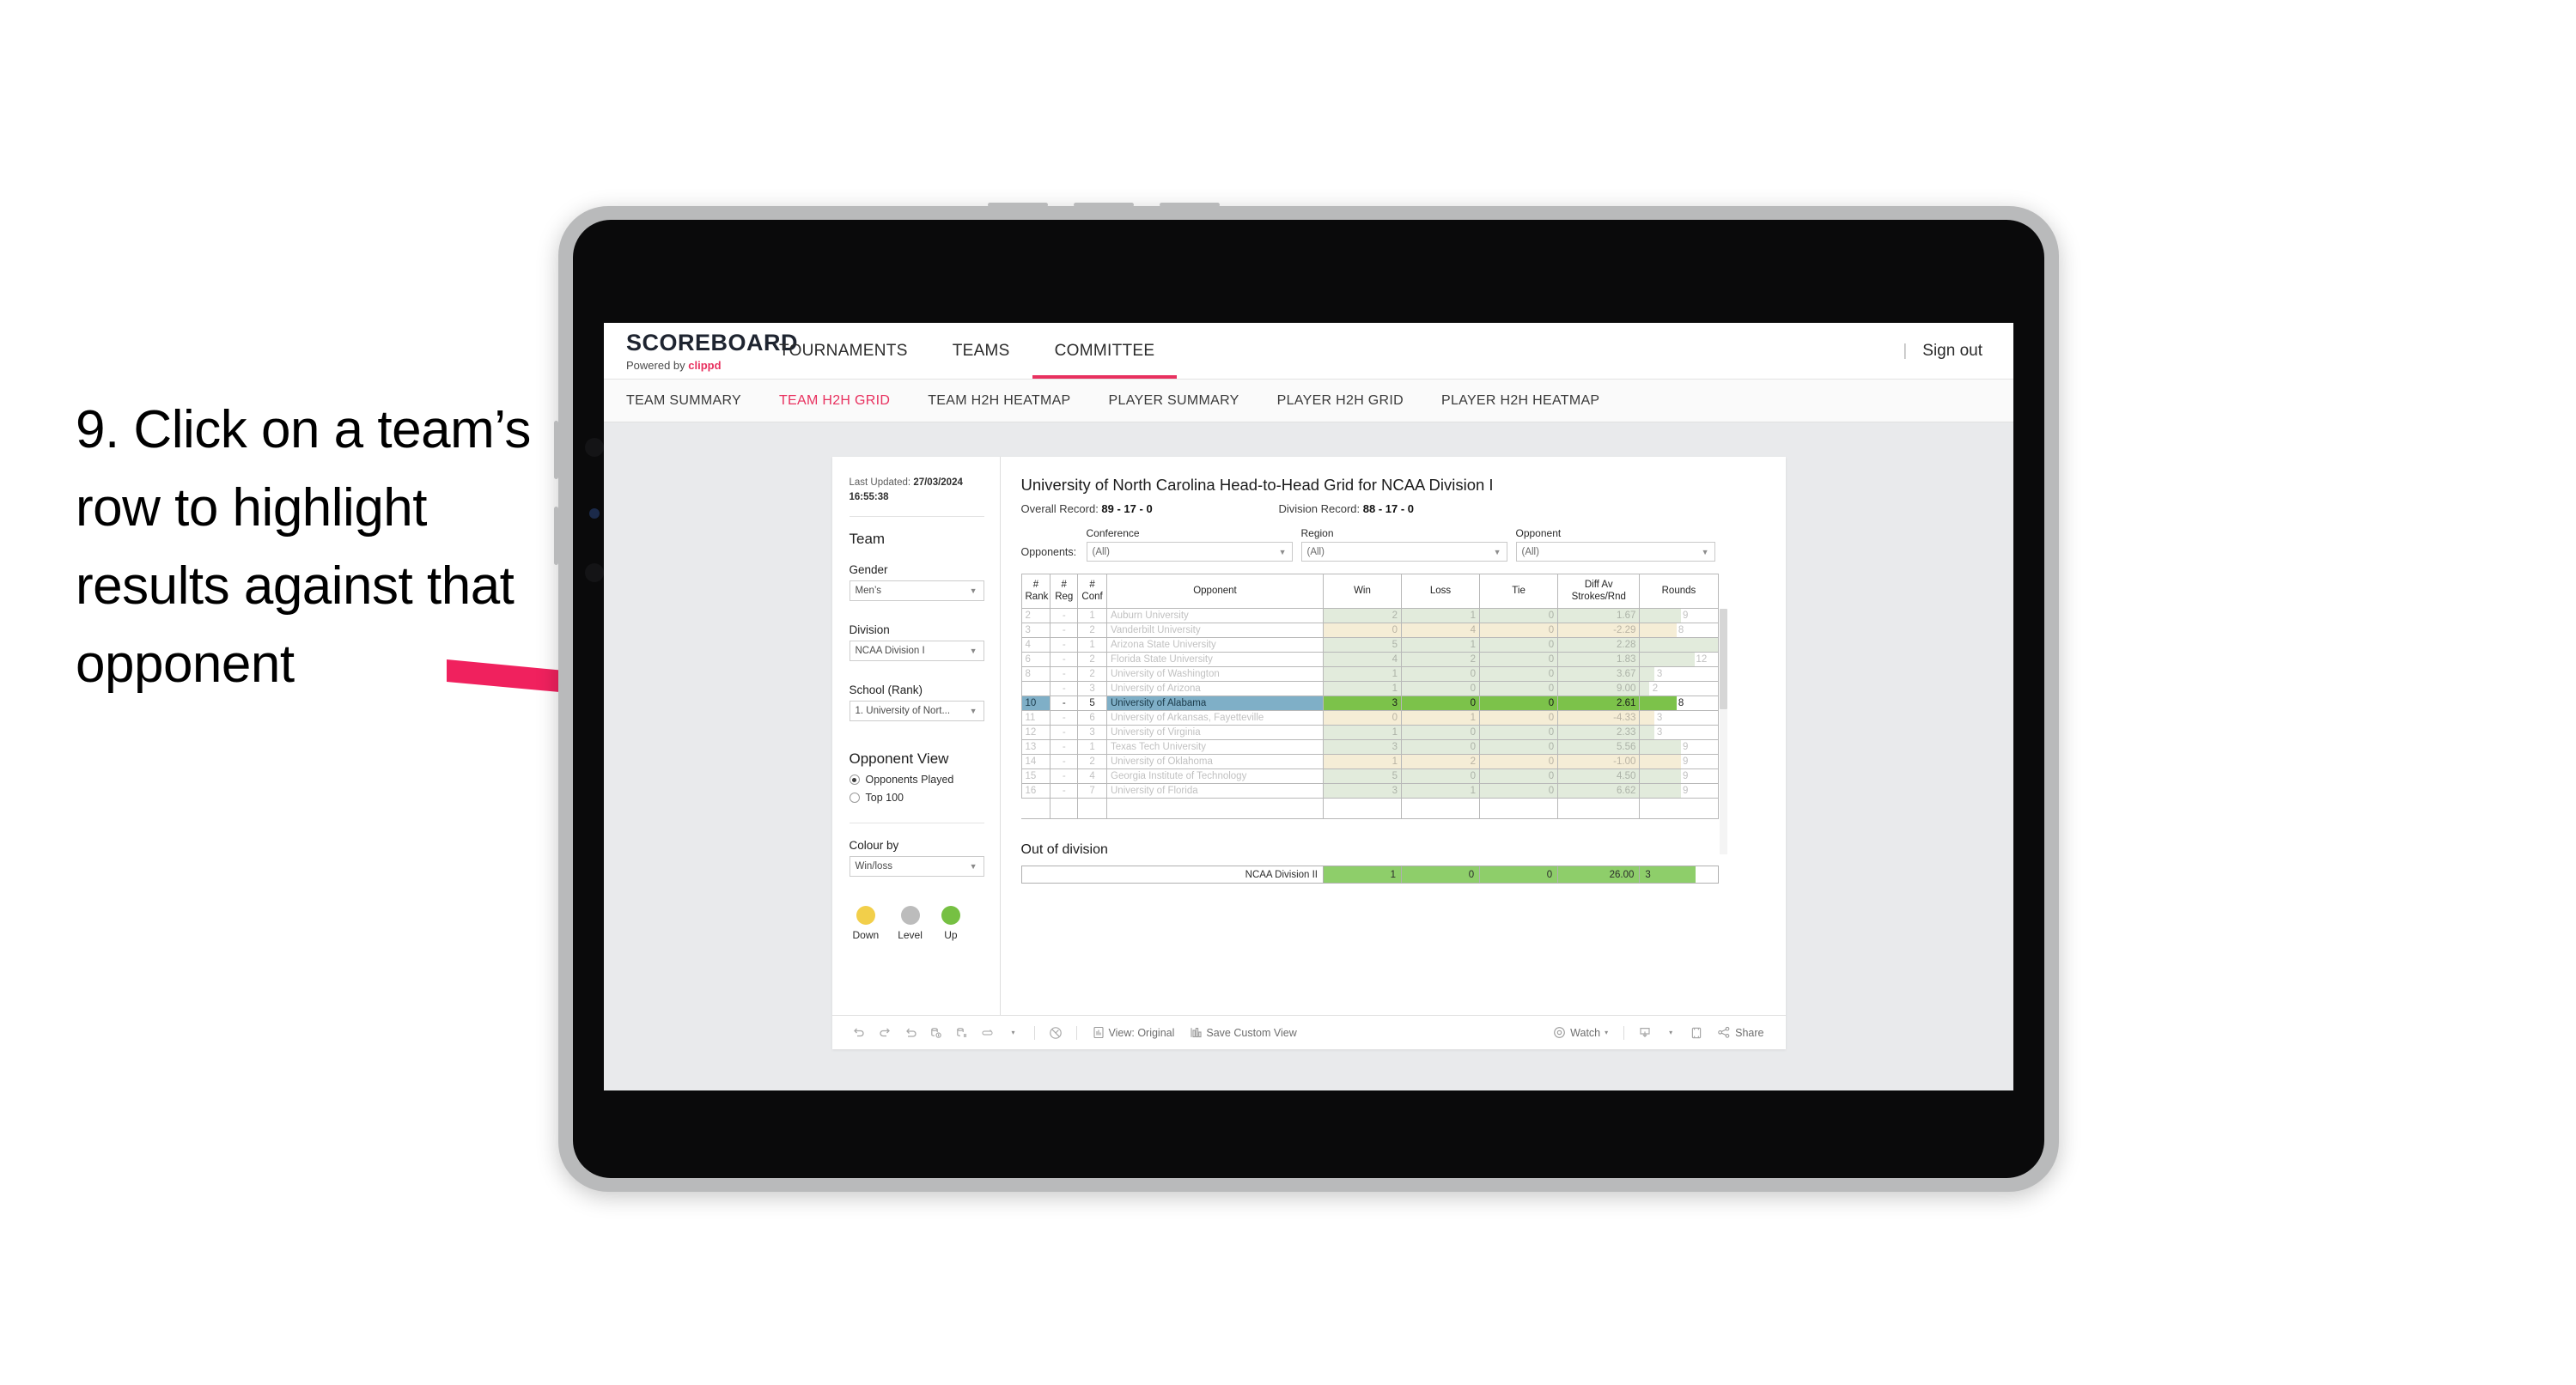  Describe the element at coordinates (1599, 791) in the screenshot. I see `cell-diff: 6.62` at that location.